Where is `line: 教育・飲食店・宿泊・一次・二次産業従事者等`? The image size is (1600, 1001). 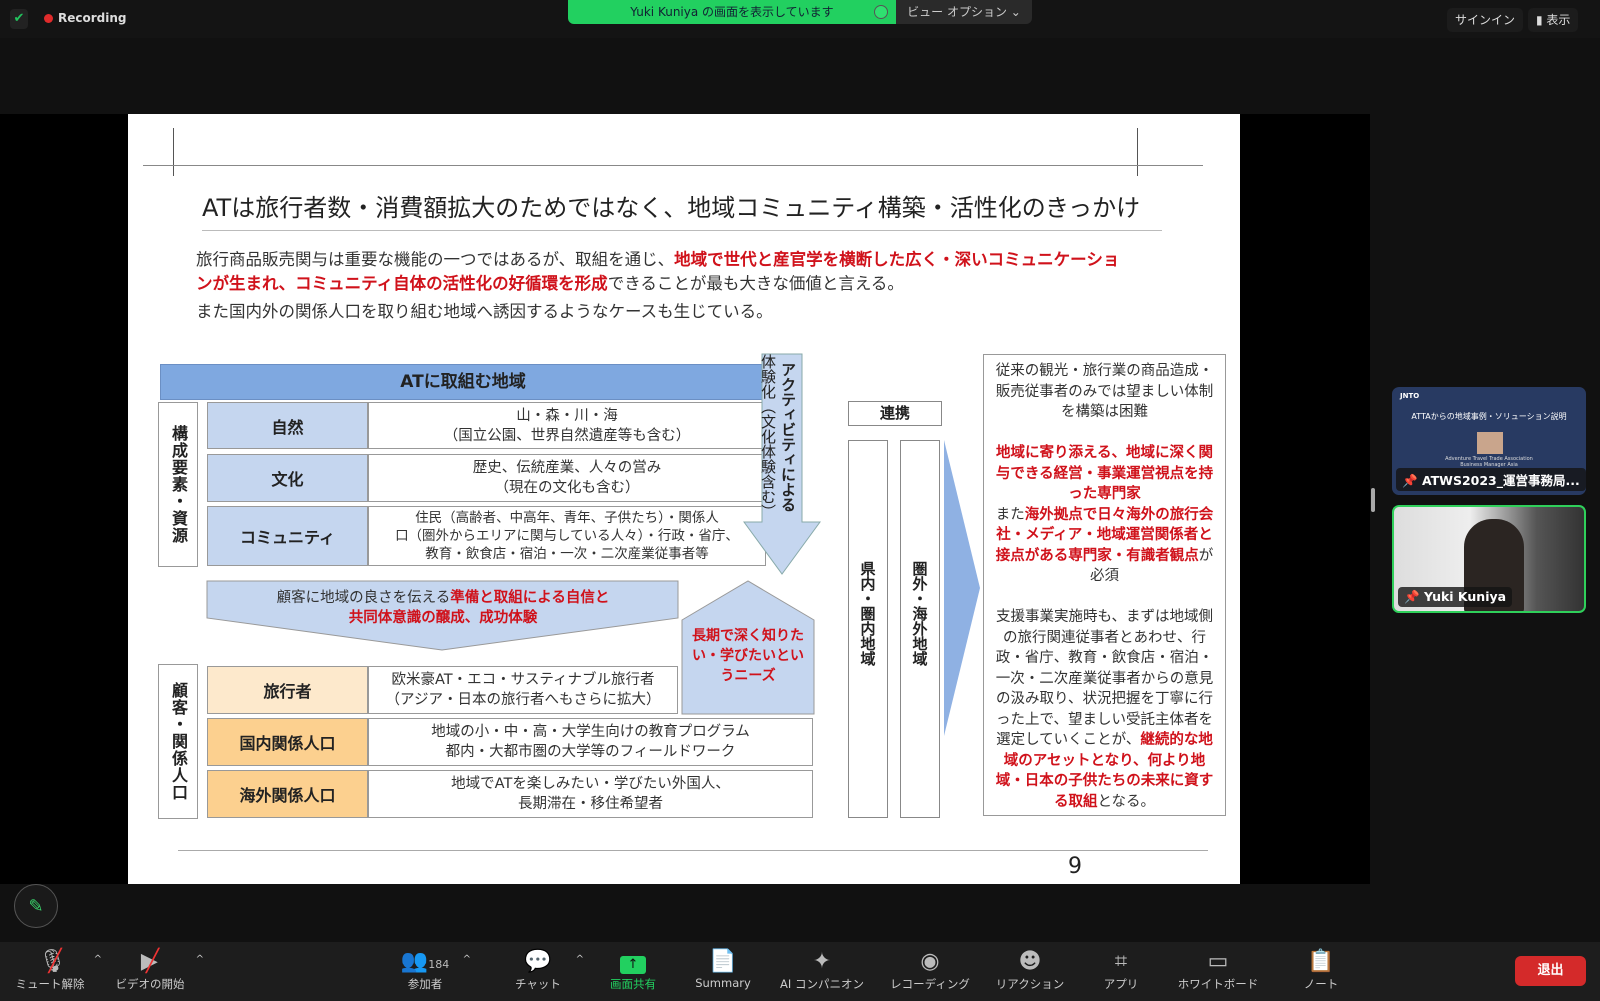
line: 教育・飲食店・宿泊・一次・二次産業従事者等 is located at coordinates (567, 554).